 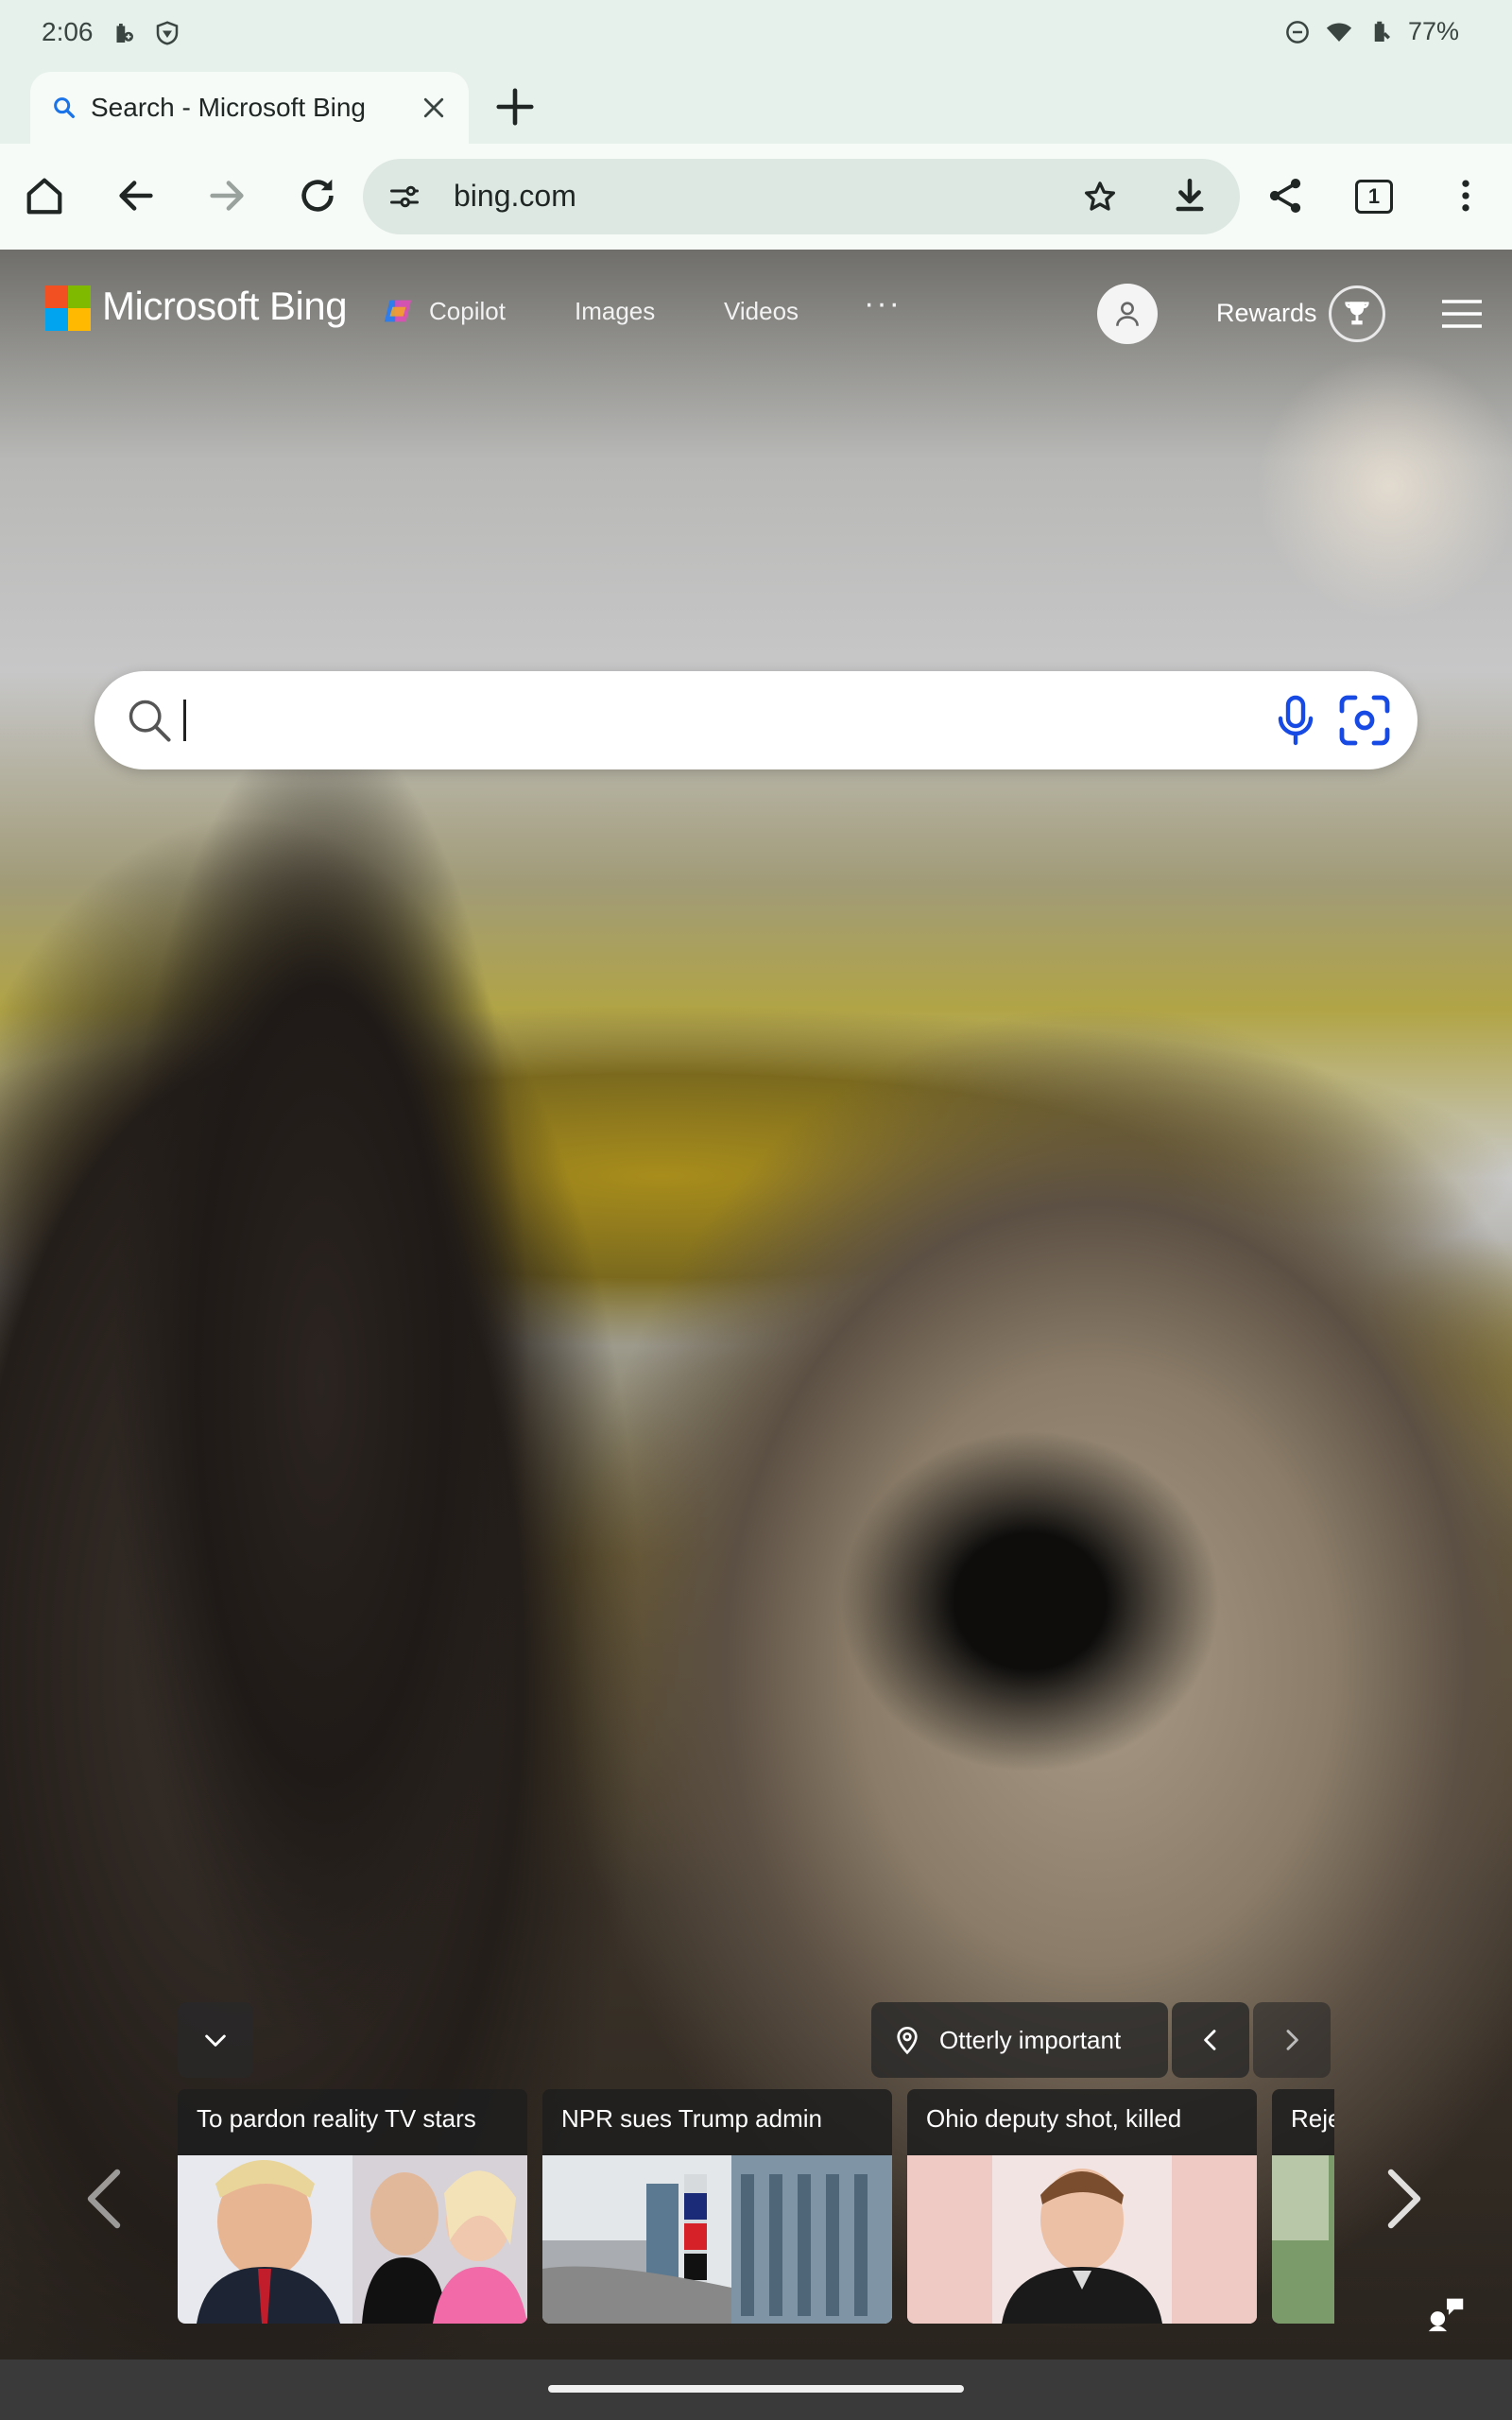 What do you see at coordinates (225, 306) in the screenshot?
I see `brand-name: Microsoft Bing` at bounding box center [225, 306].